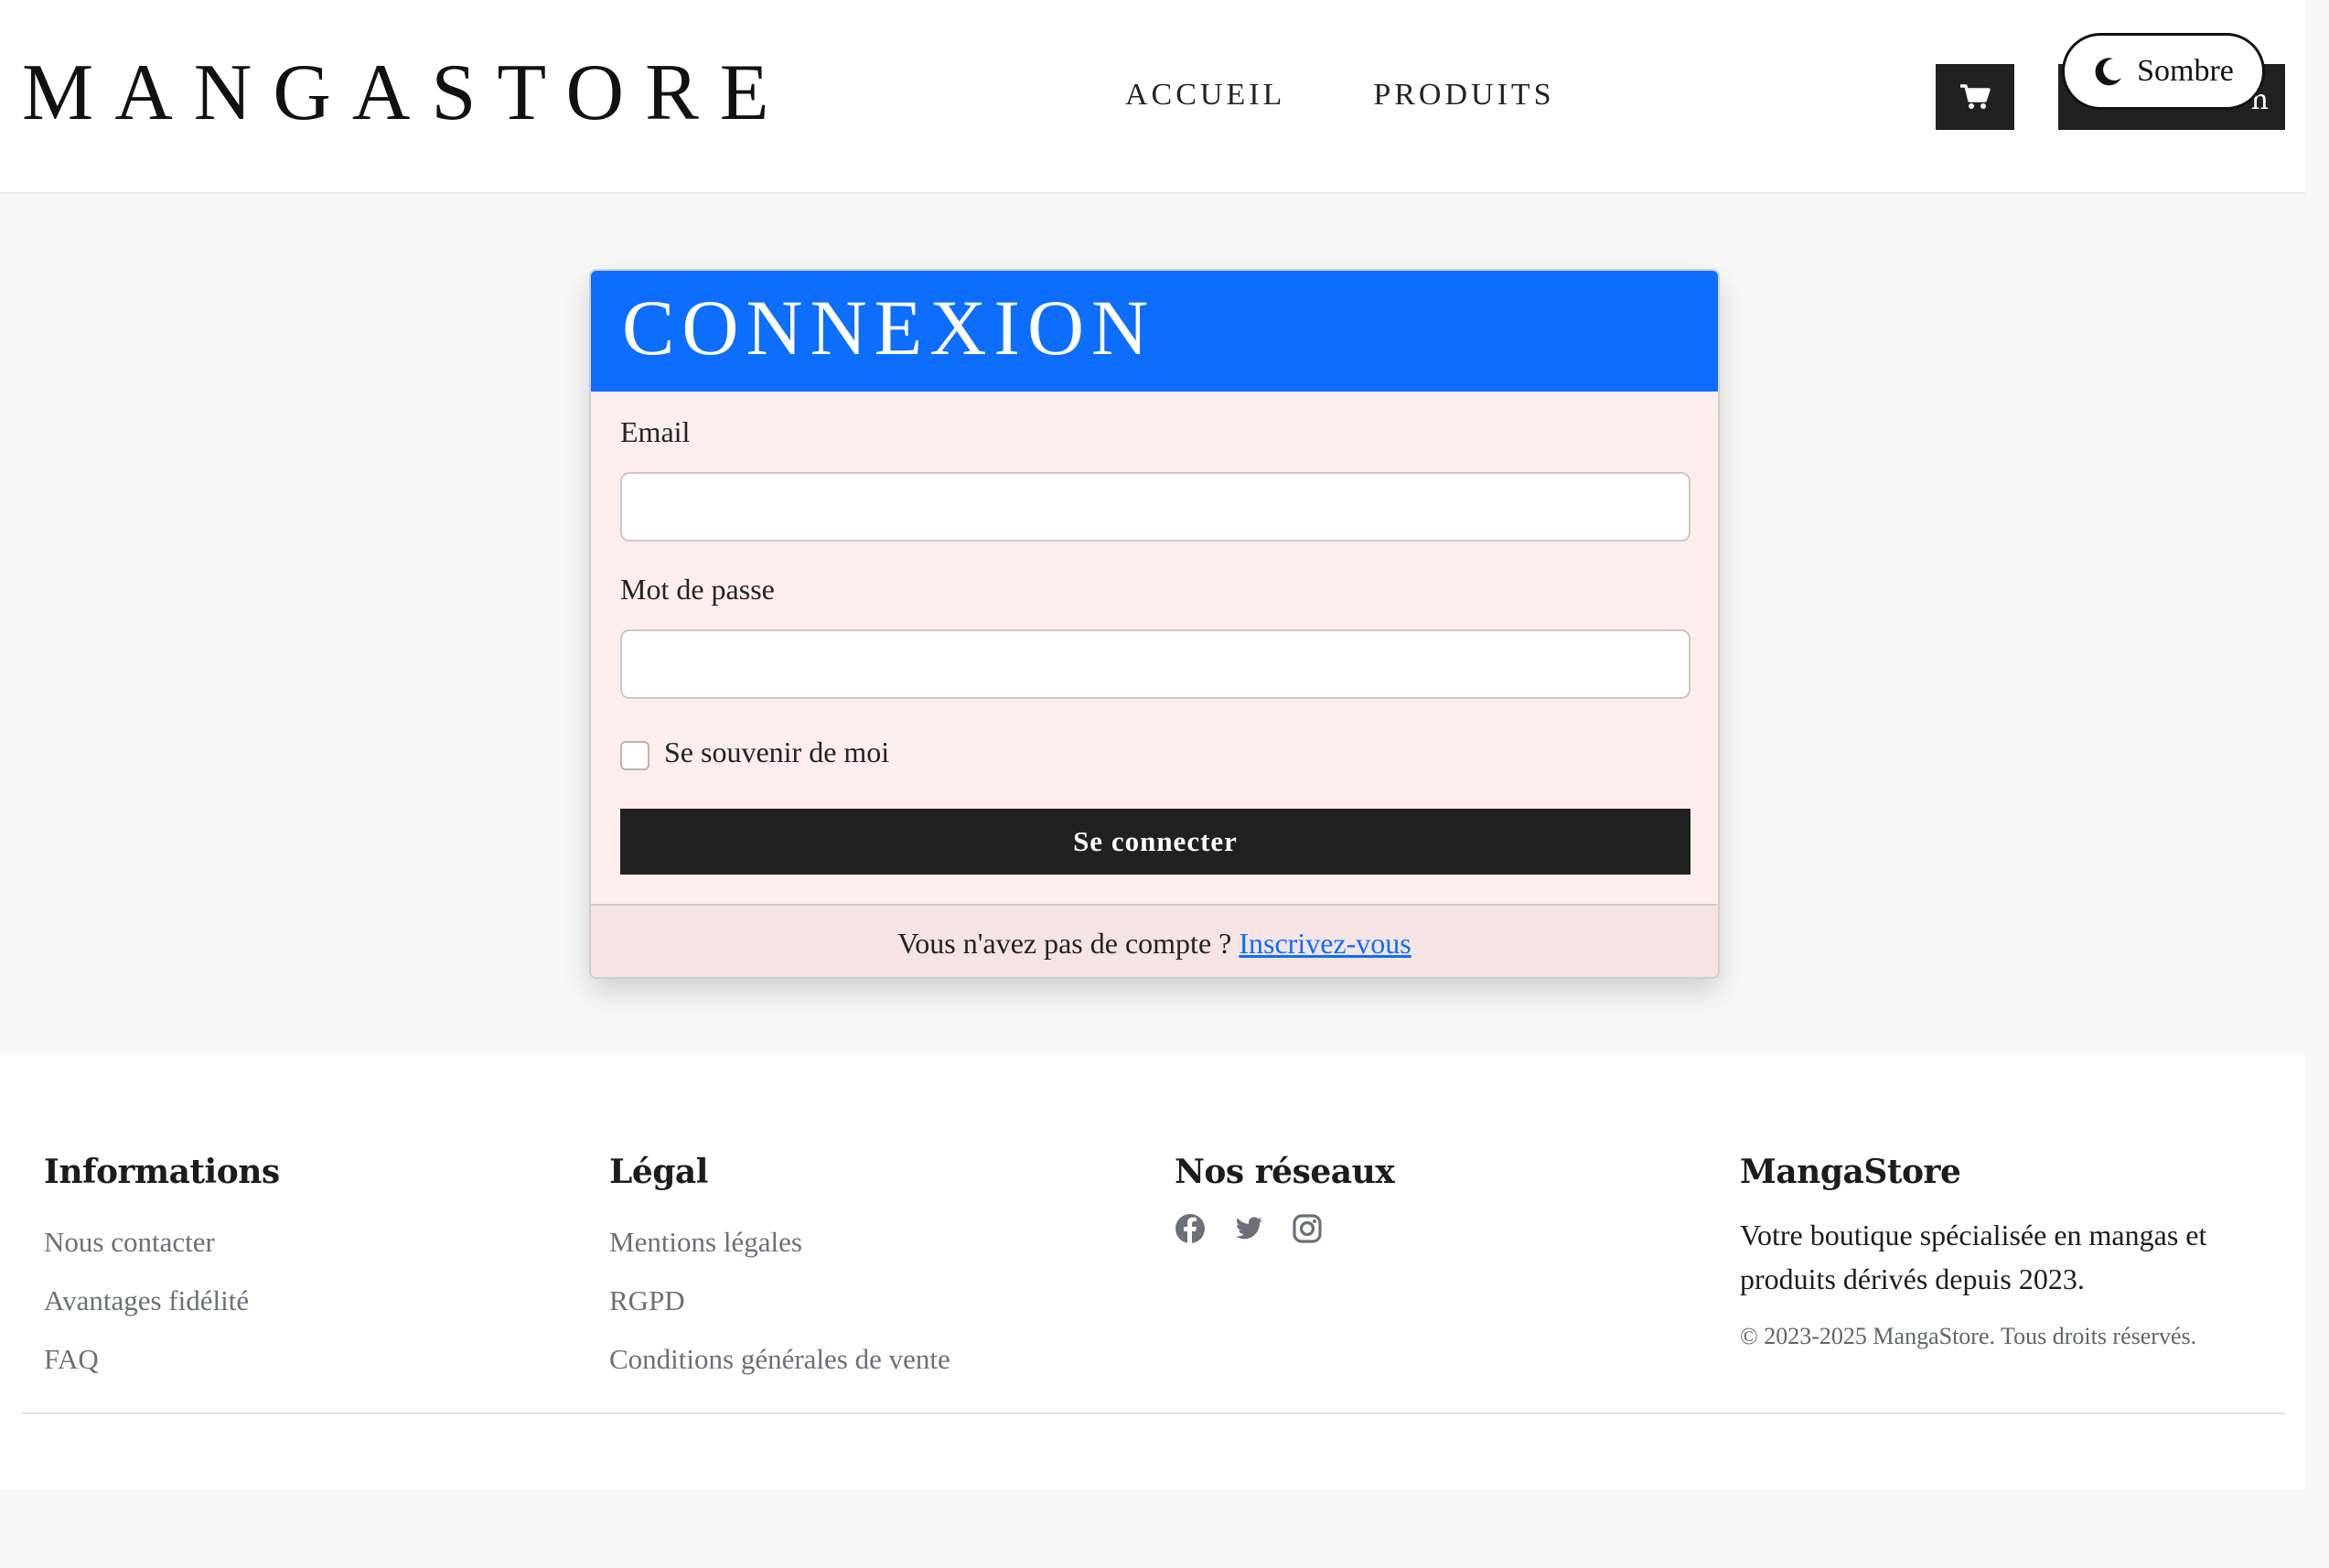 Image resolution: width=2329 pixels, height=1568 pixels. What do you see at coordinates (1155, 842) in the screenshot?
I see `login-submit-button: Se connecter` at bounding box center [1155, 842].